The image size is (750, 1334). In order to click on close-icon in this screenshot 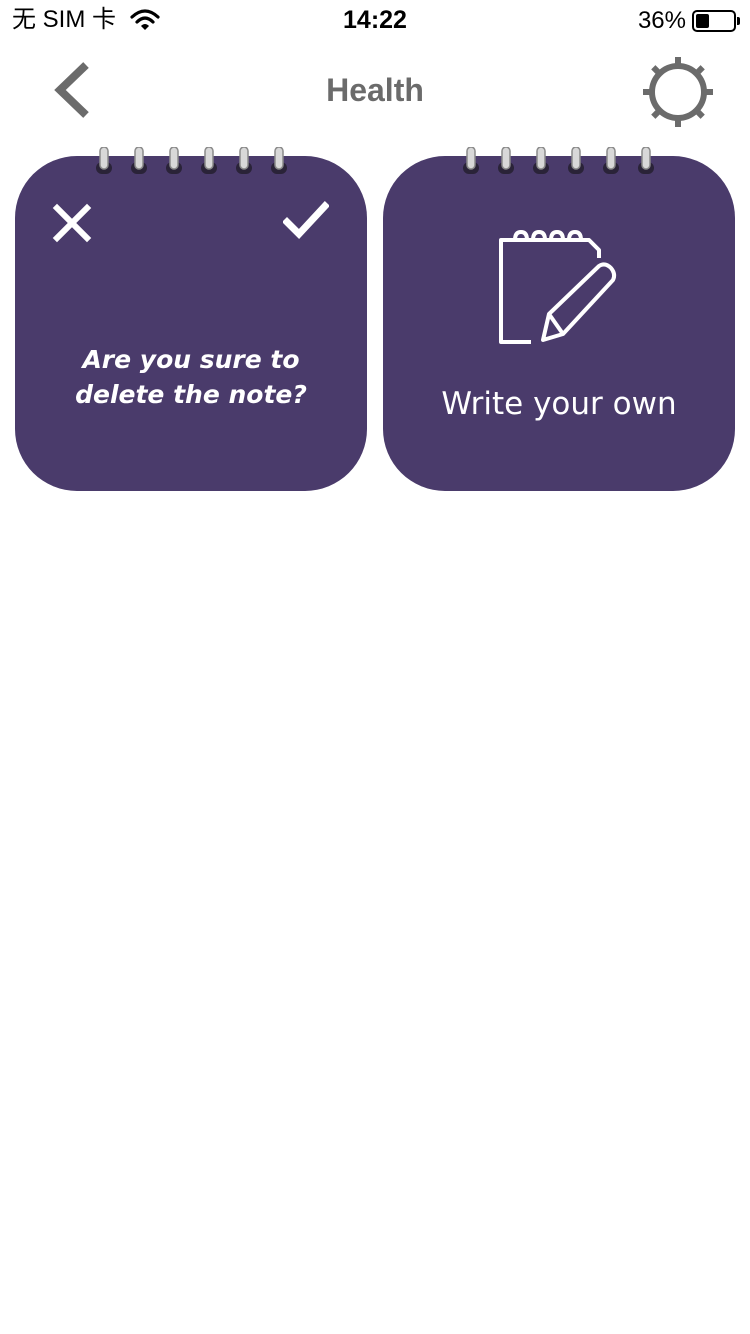, I will do `click(72, 223)`.